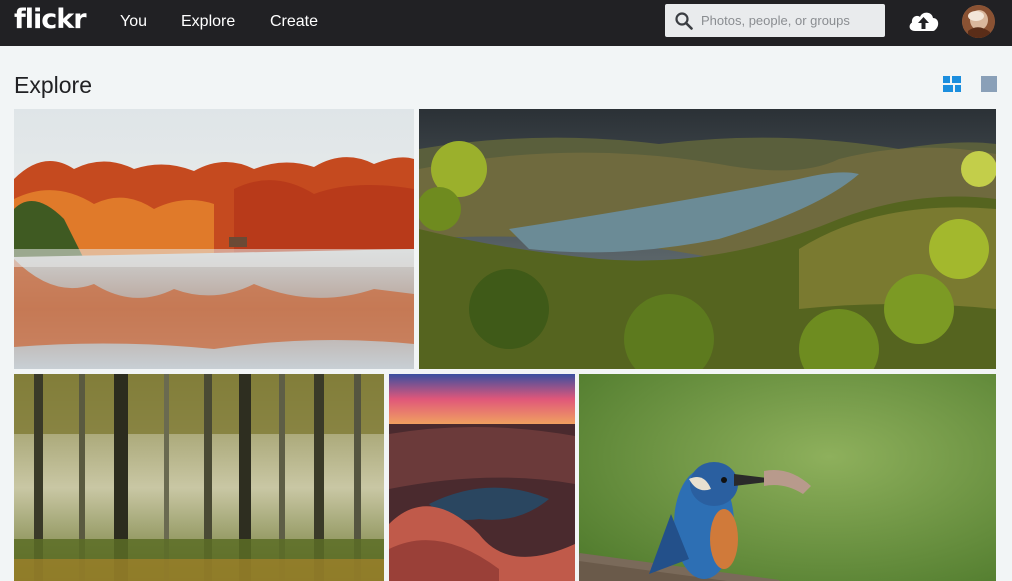 Image resolution: width=1012 pixels, height=581 pixels. What do you see at coordinates (787, 477) in the screenshot?
I see `photo-kingfisher` at bounding box center [787, 477].